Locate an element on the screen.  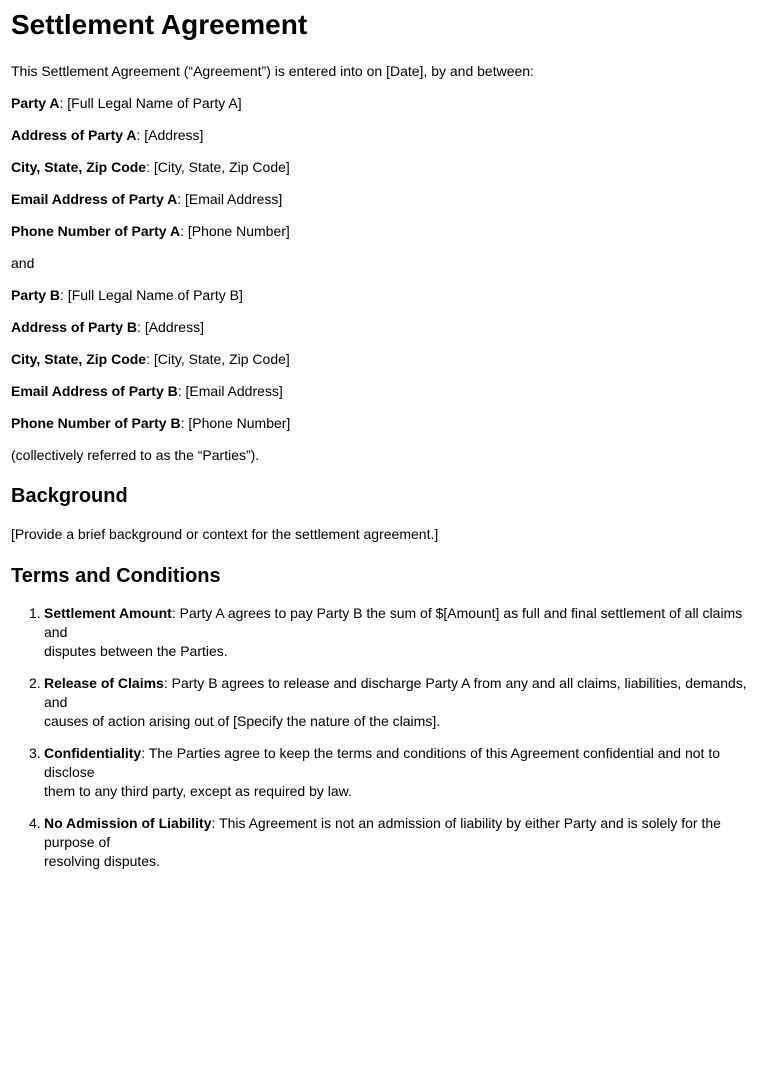
field-label: Phone Number of Party B is located at coordinates (96, 423).